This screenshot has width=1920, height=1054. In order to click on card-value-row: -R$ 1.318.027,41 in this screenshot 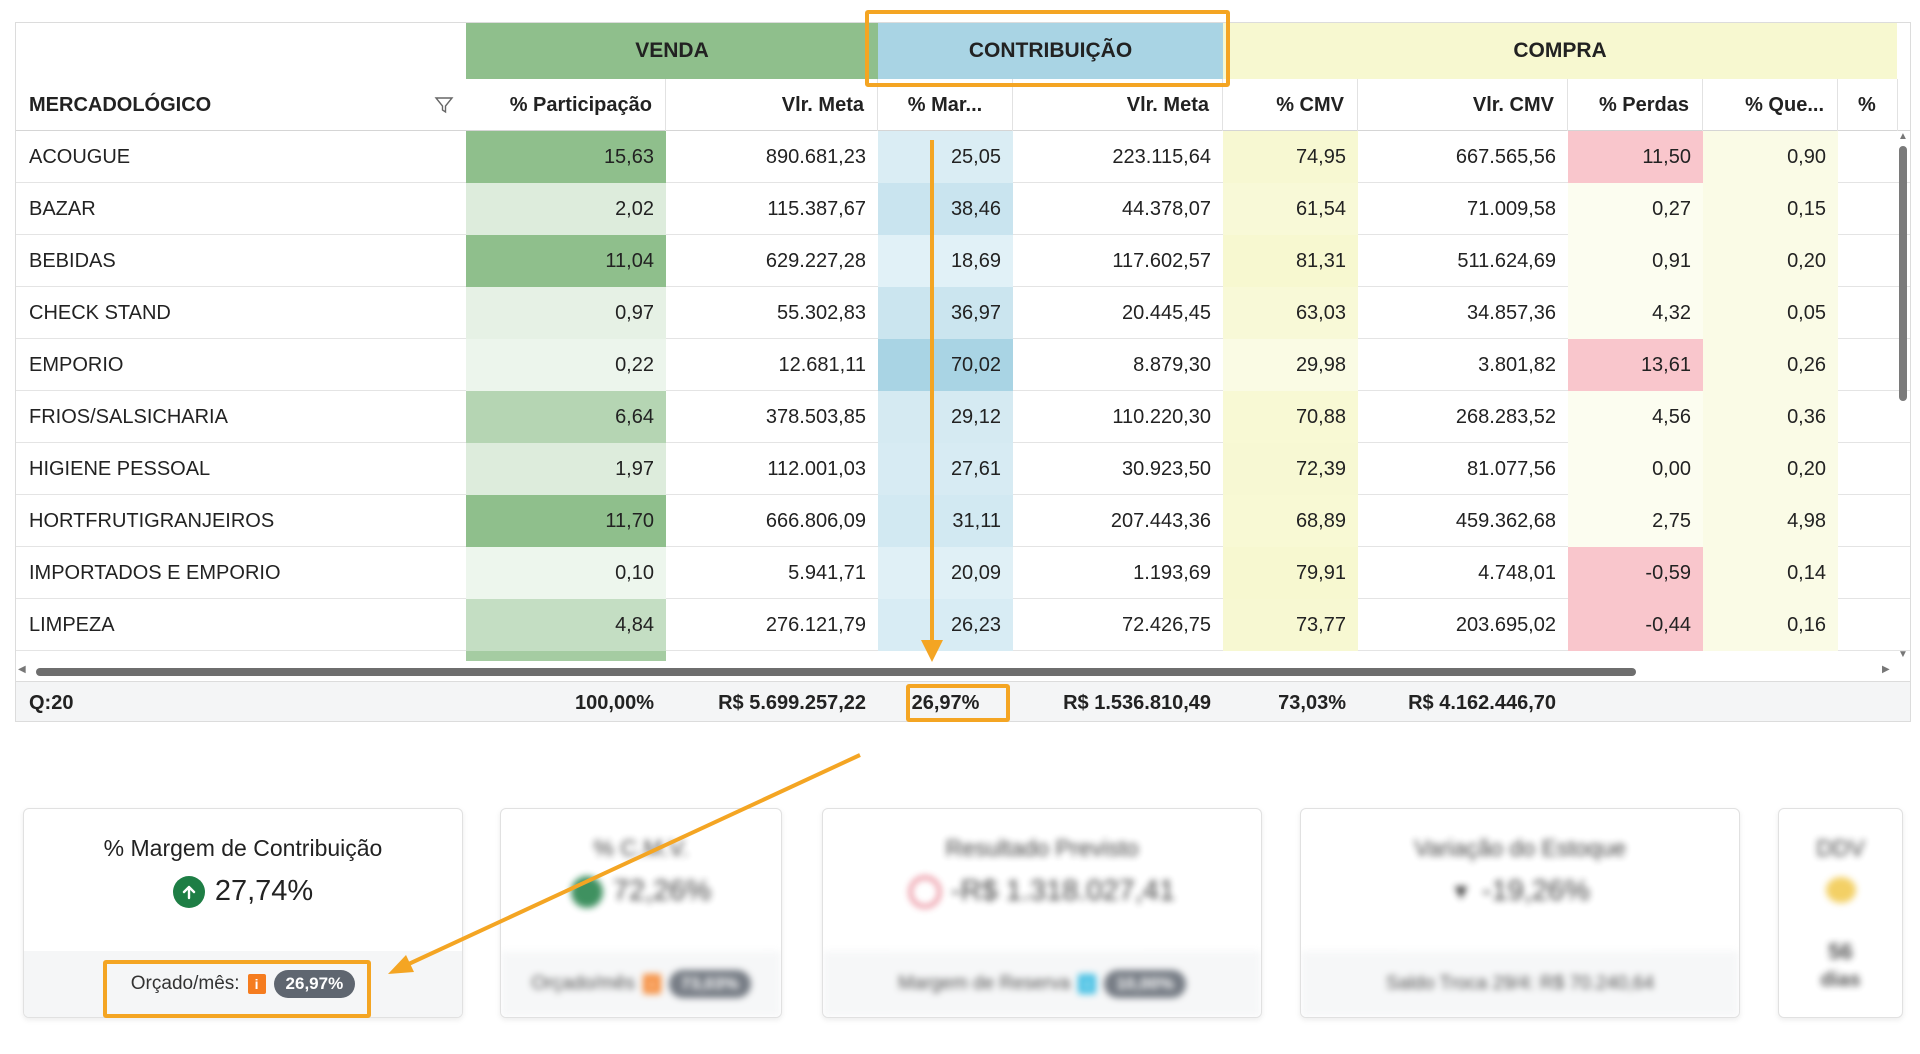, I will do `click(1042, 891)`.